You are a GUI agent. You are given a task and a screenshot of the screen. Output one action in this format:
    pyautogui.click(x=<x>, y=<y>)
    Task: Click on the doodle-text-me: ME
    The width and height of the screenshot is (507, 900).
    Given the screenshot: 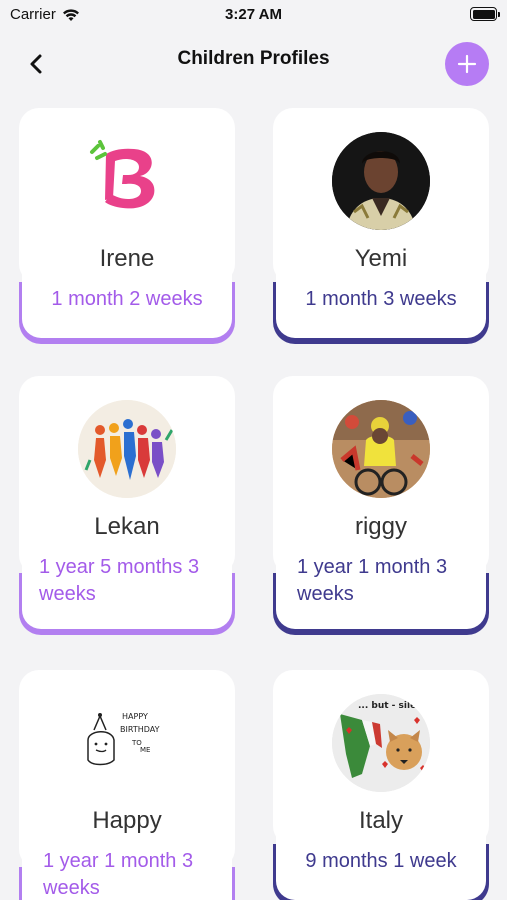 What is the action you would take?
    pyautogui.click(x=145, y=750)
    